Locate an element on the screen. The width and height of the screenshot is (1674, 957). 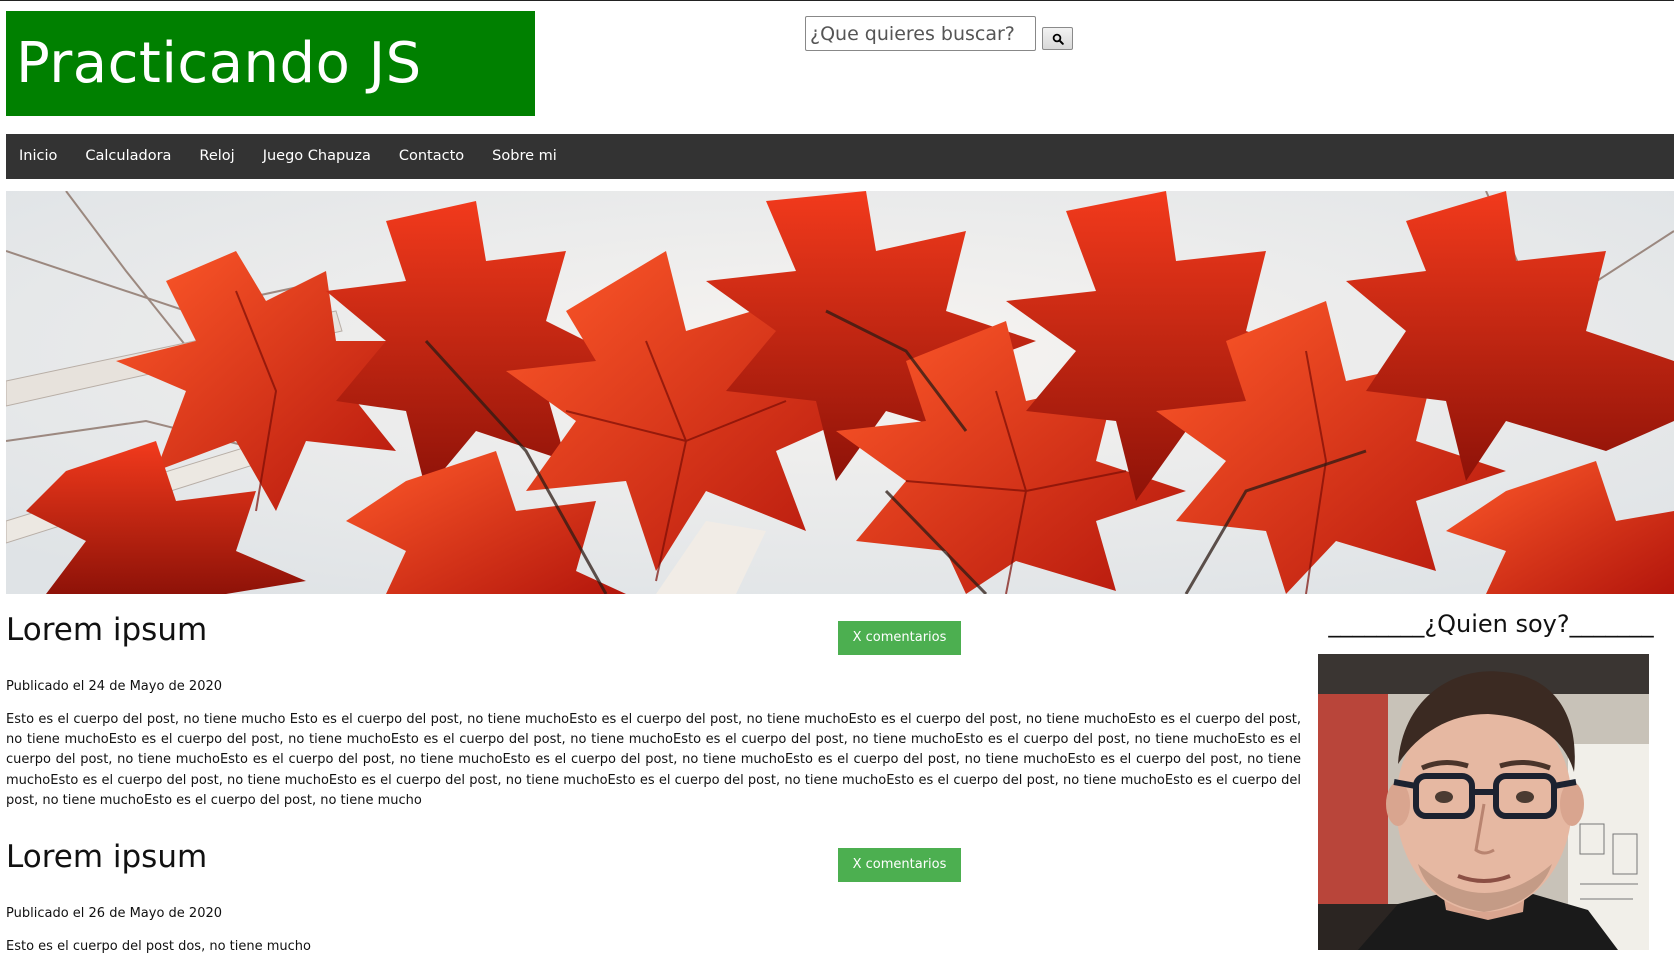
search-button is located at coordinates (1057, 38).